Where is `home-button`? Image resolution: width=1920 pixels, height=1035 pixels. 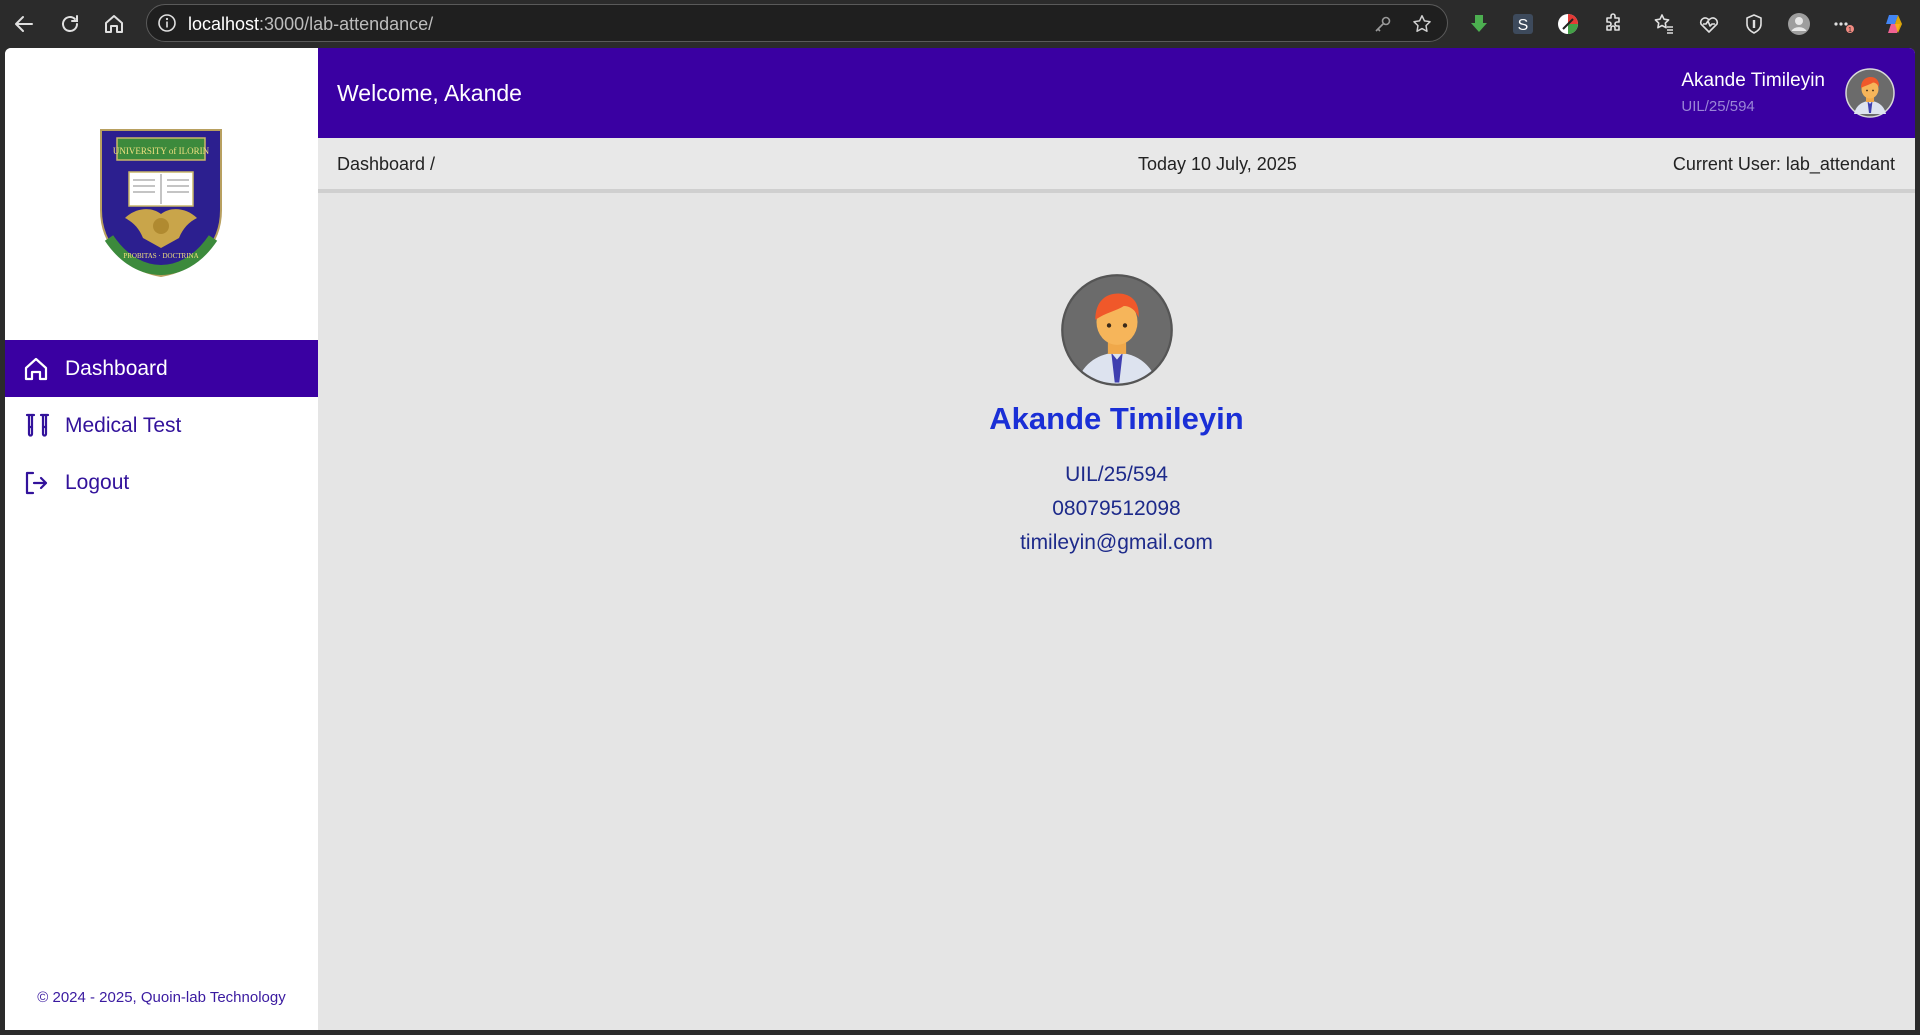
home-button is located at coordinates (114, 24).